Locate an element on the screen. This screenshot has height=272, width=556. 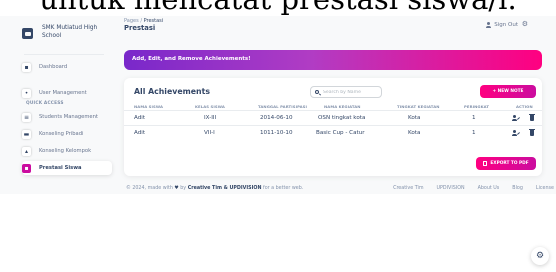
brand: SMK Mutiatud High School is located at coordinates (68, 35).